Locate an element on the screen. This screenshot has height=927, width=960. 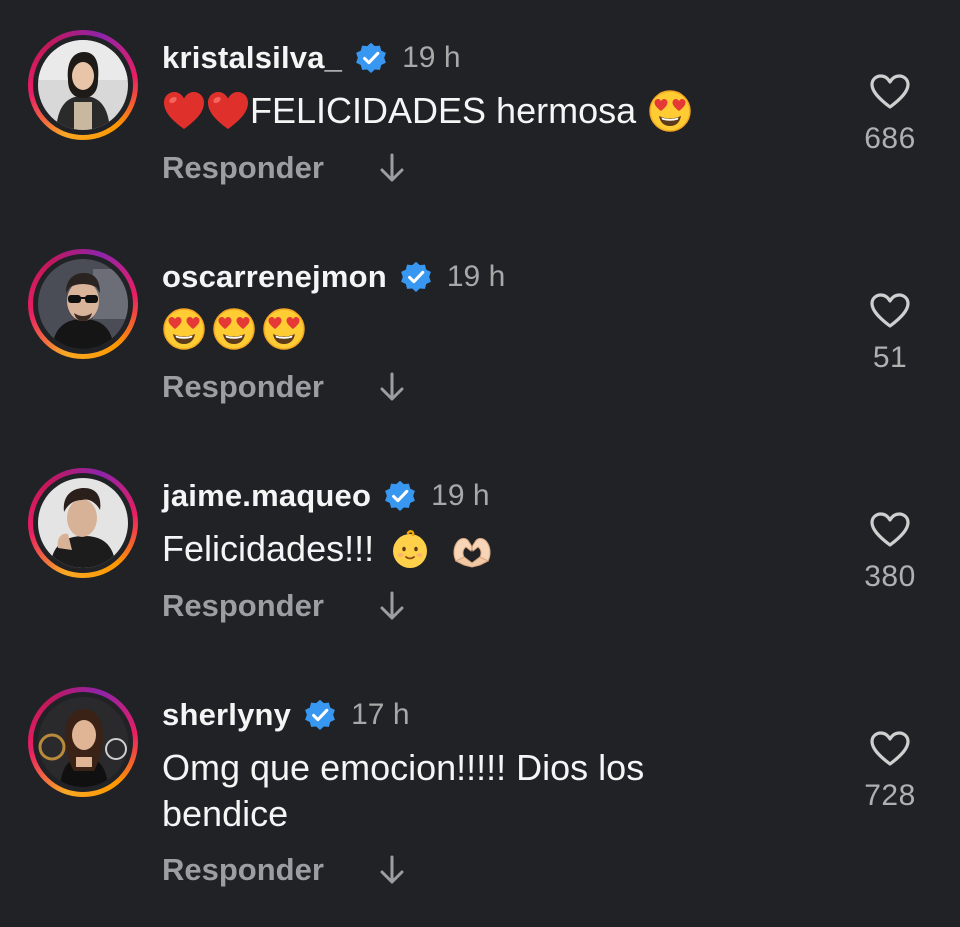
comment-meta: kristalsilva_ 19 h is located at coordinates (311, 58).